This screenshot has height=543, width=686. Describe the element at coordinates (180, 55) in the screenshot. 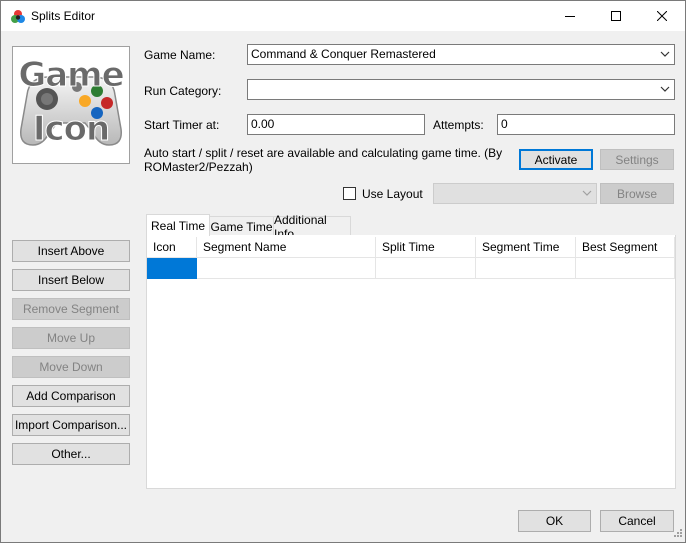

I see `game-name-label: Game Name:` at that location.